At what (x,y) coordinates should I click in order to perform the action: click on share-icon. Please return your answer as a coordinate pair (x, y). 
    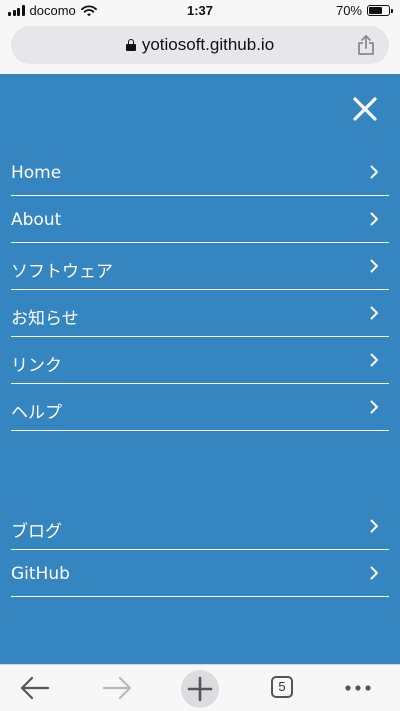
    Looking at the image, I should click on (366, 45).